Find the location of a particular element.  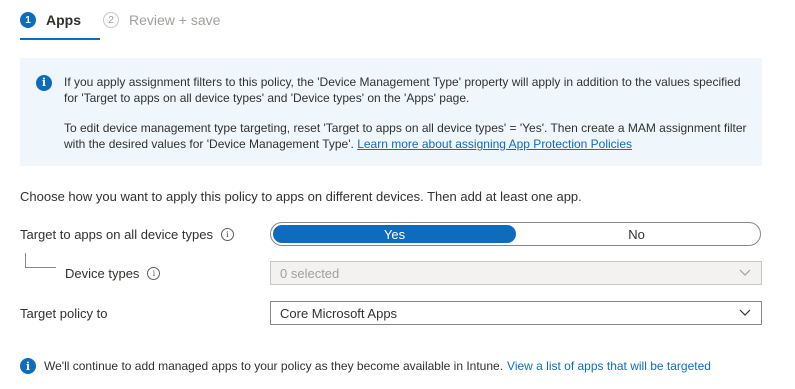

dropdown-value: Core Microsoft Apps is located at coordinates (339, 313).